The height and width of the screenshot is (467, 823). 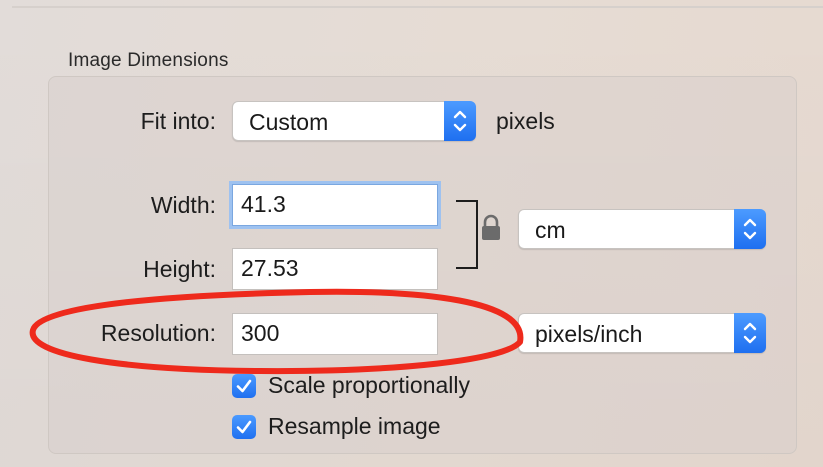 I want to click on height-field: 27.53, so click(x=335, y=269).